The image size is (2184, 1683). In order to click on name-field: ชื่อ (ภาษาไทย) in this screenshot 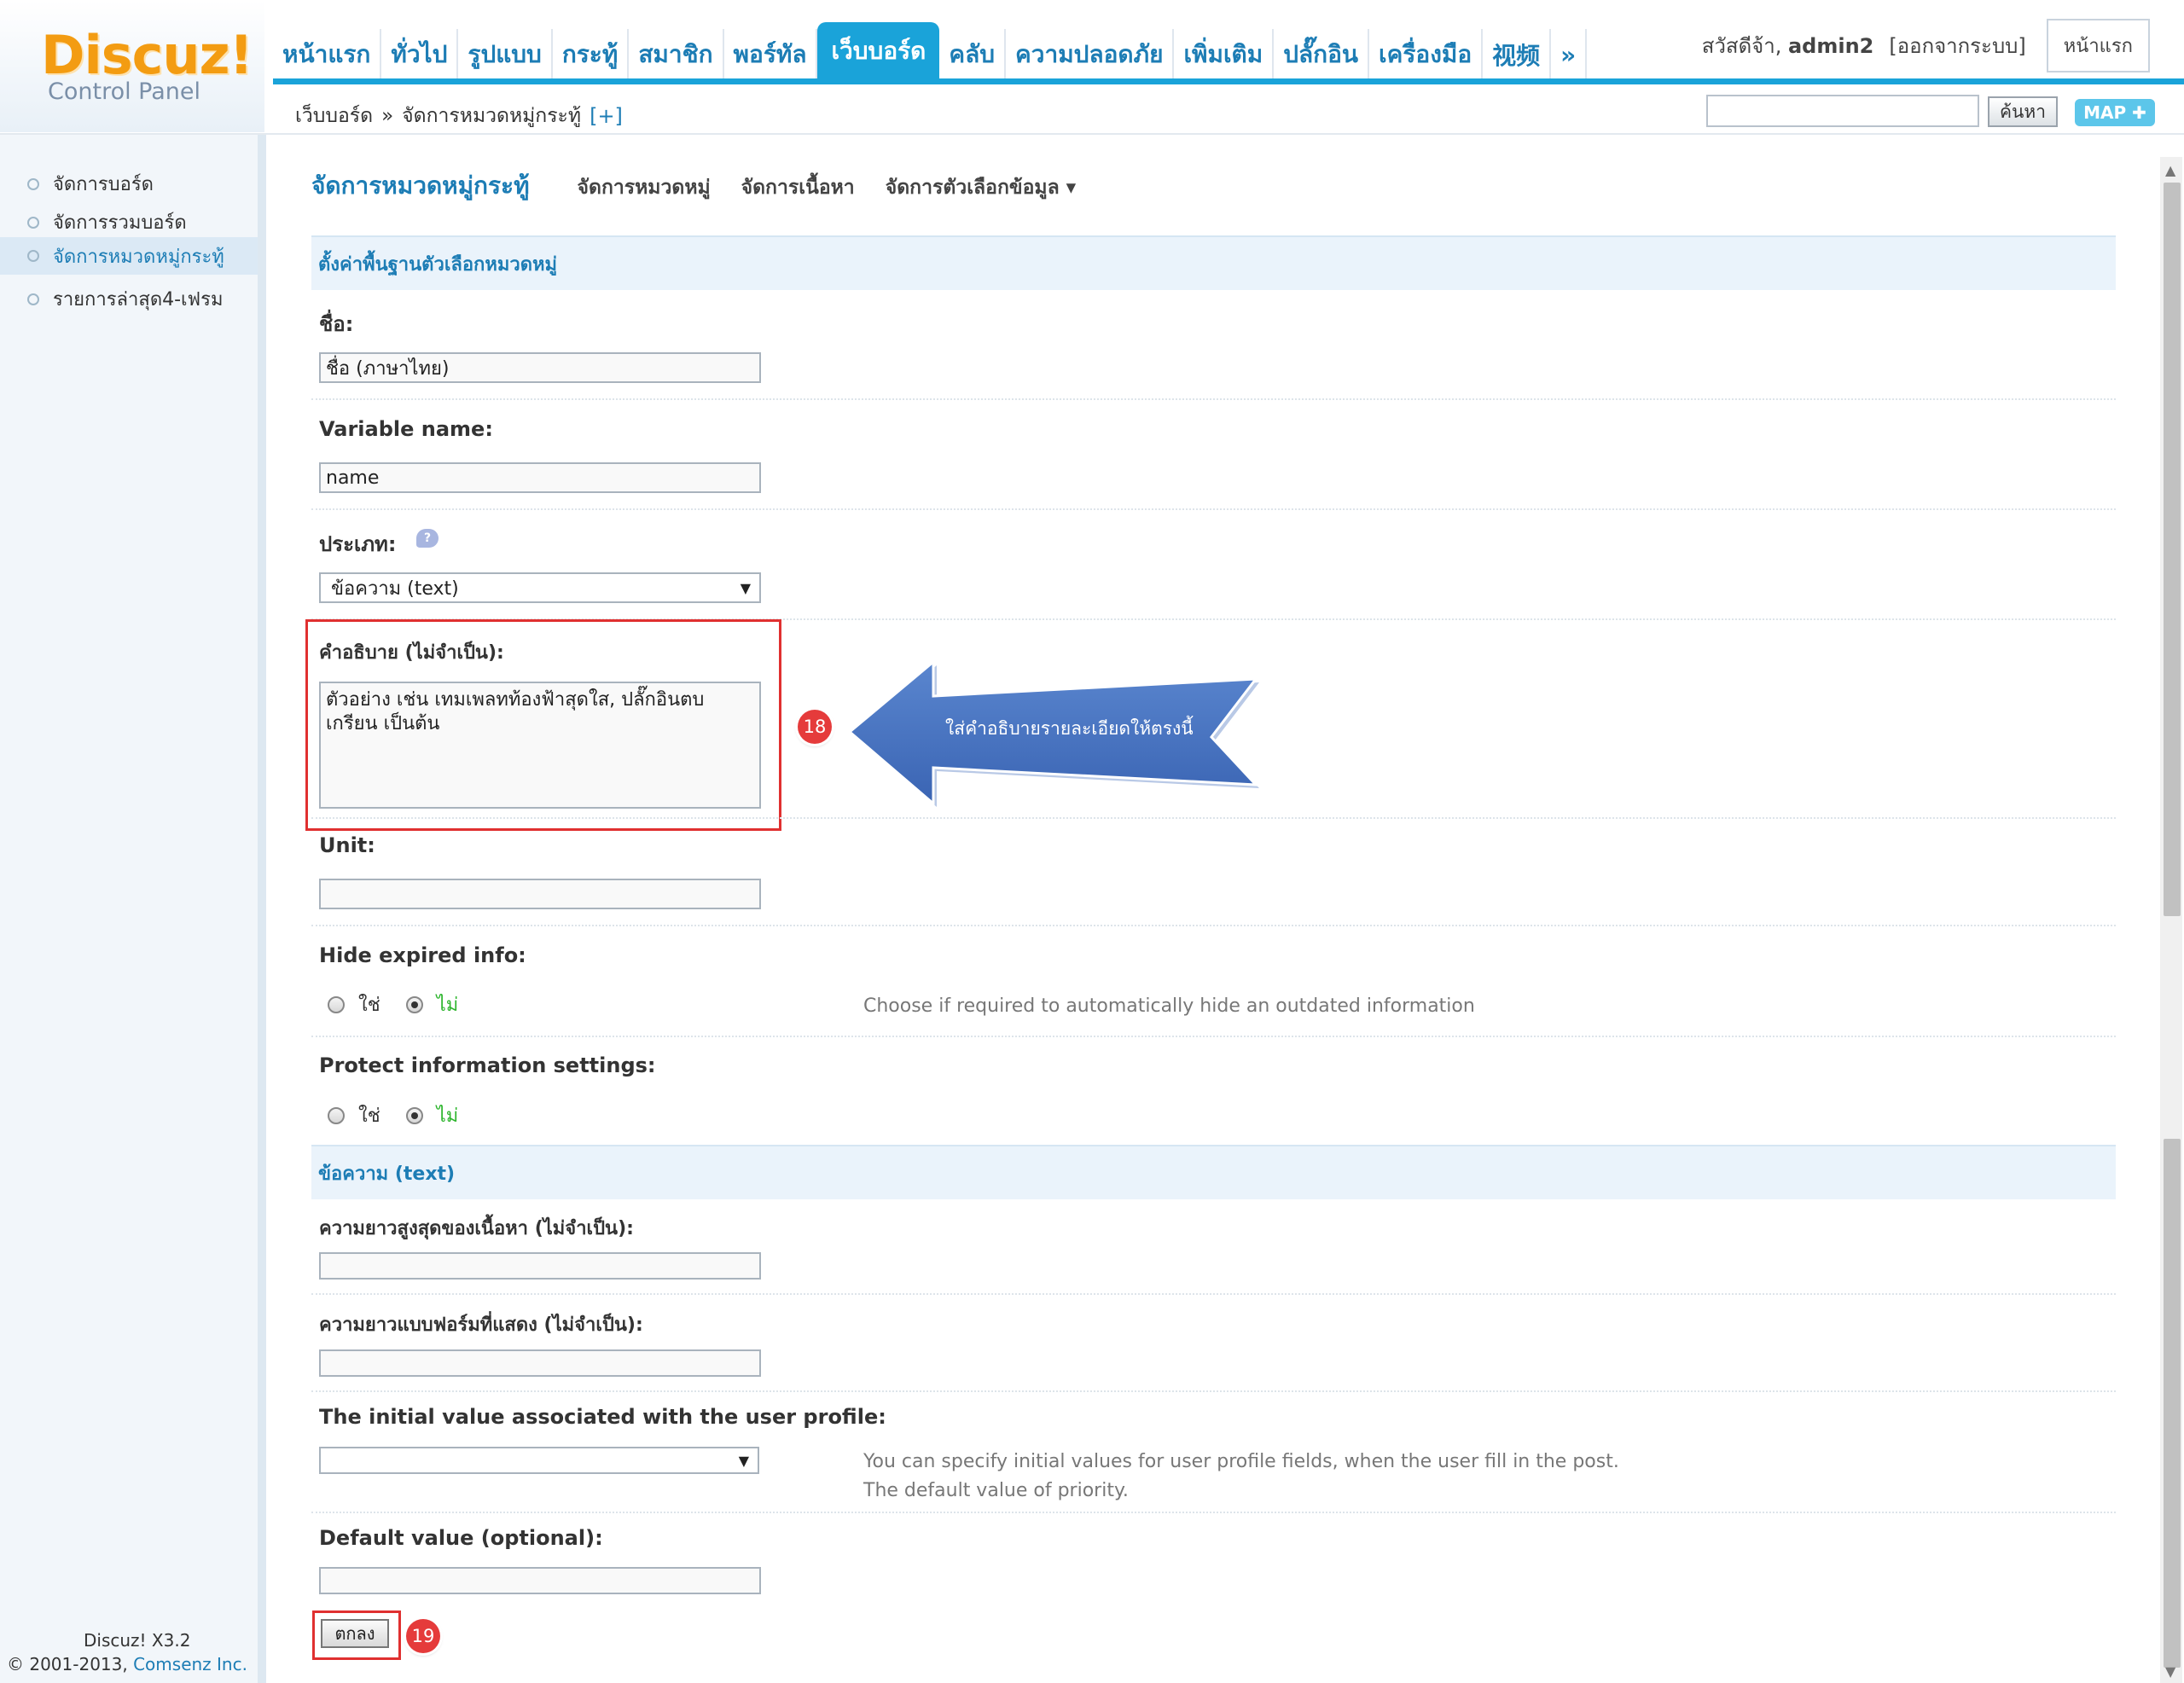, I will do `click(540, 367)`.